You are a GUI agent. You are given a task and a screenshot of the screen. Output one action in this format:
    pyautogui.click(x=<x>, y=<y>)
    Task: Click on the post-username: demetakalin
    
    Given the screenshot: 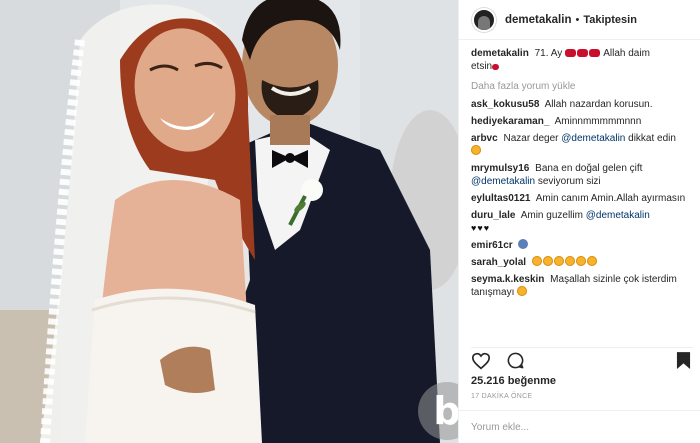 What is the action you would take?
    pyautogui.click(x=538, y=20)
    